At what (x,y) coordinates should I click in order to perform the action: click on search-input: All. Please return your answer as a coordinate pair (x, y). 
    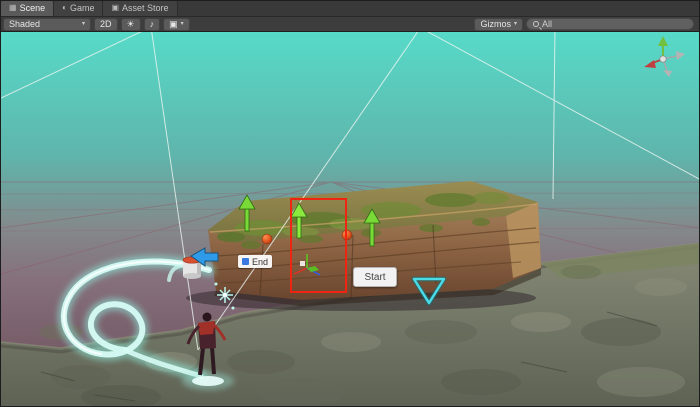
    Looking at the image, I should click on (610, 24).